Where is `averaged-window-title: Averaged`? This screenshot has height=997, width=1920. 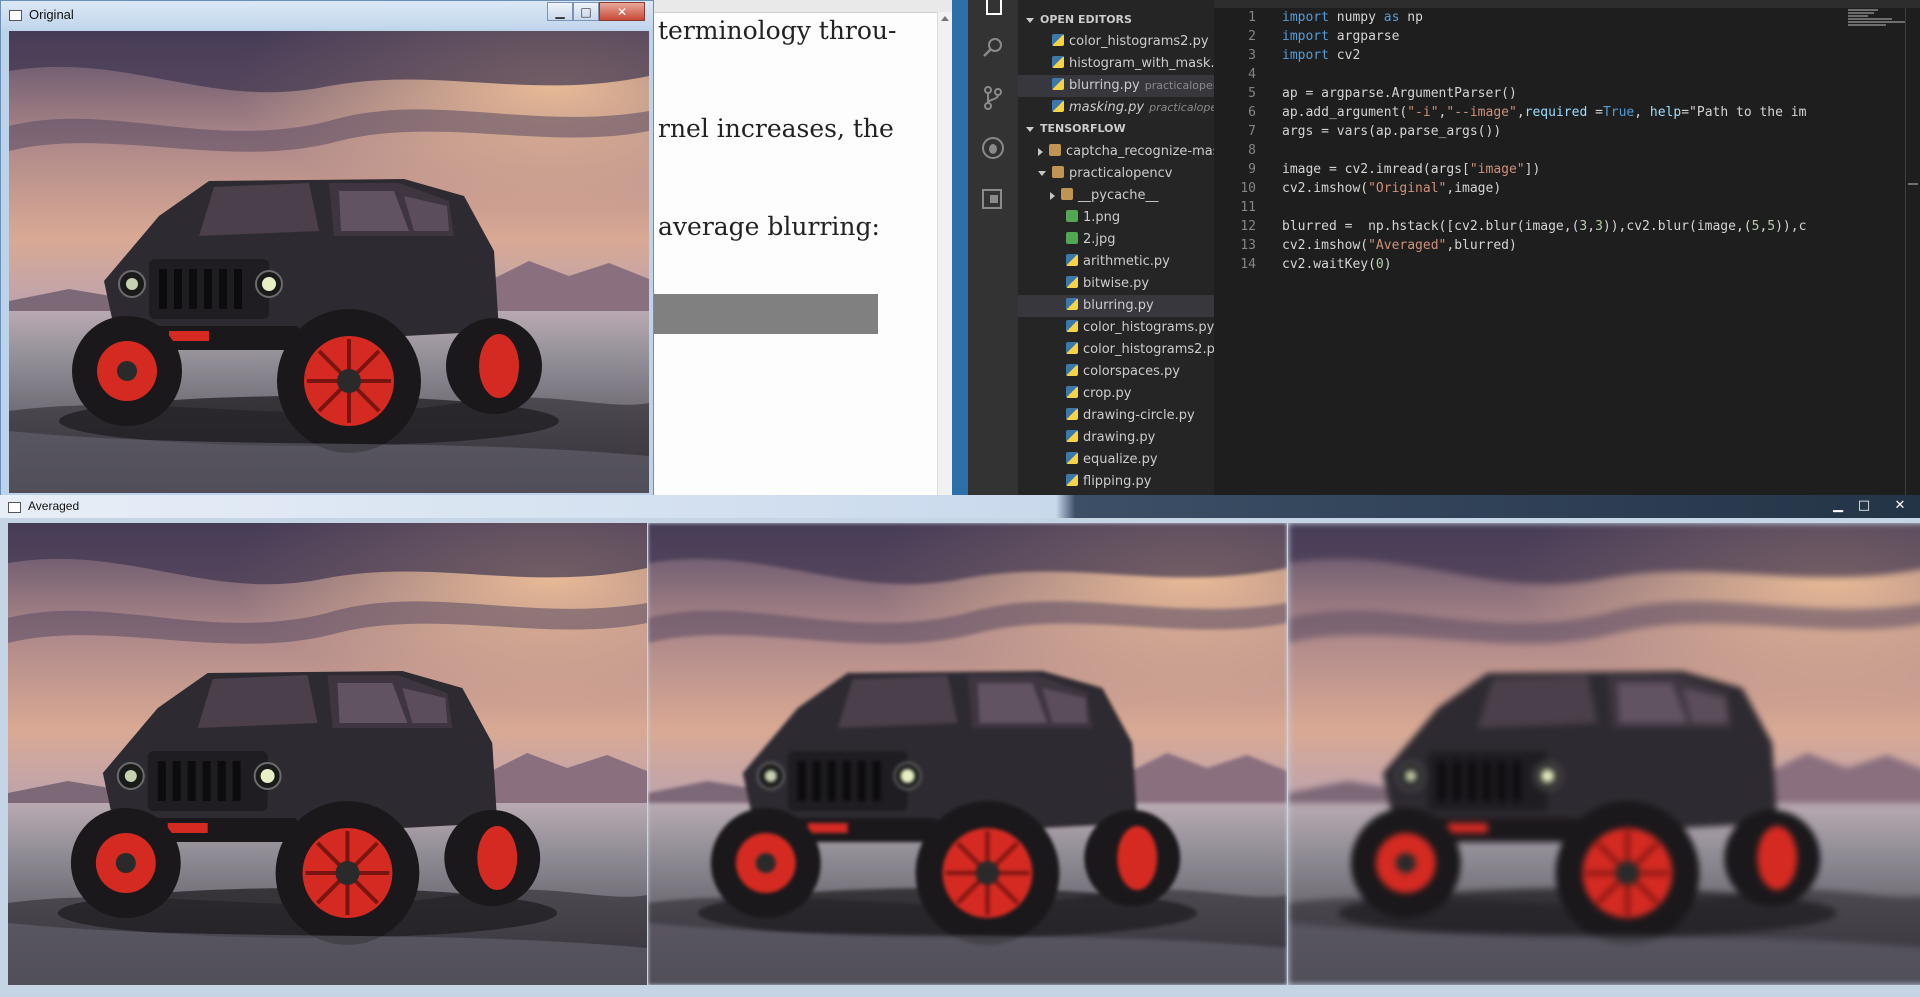
averaged-window-title: Averaged is located at coordinates (54, 506).